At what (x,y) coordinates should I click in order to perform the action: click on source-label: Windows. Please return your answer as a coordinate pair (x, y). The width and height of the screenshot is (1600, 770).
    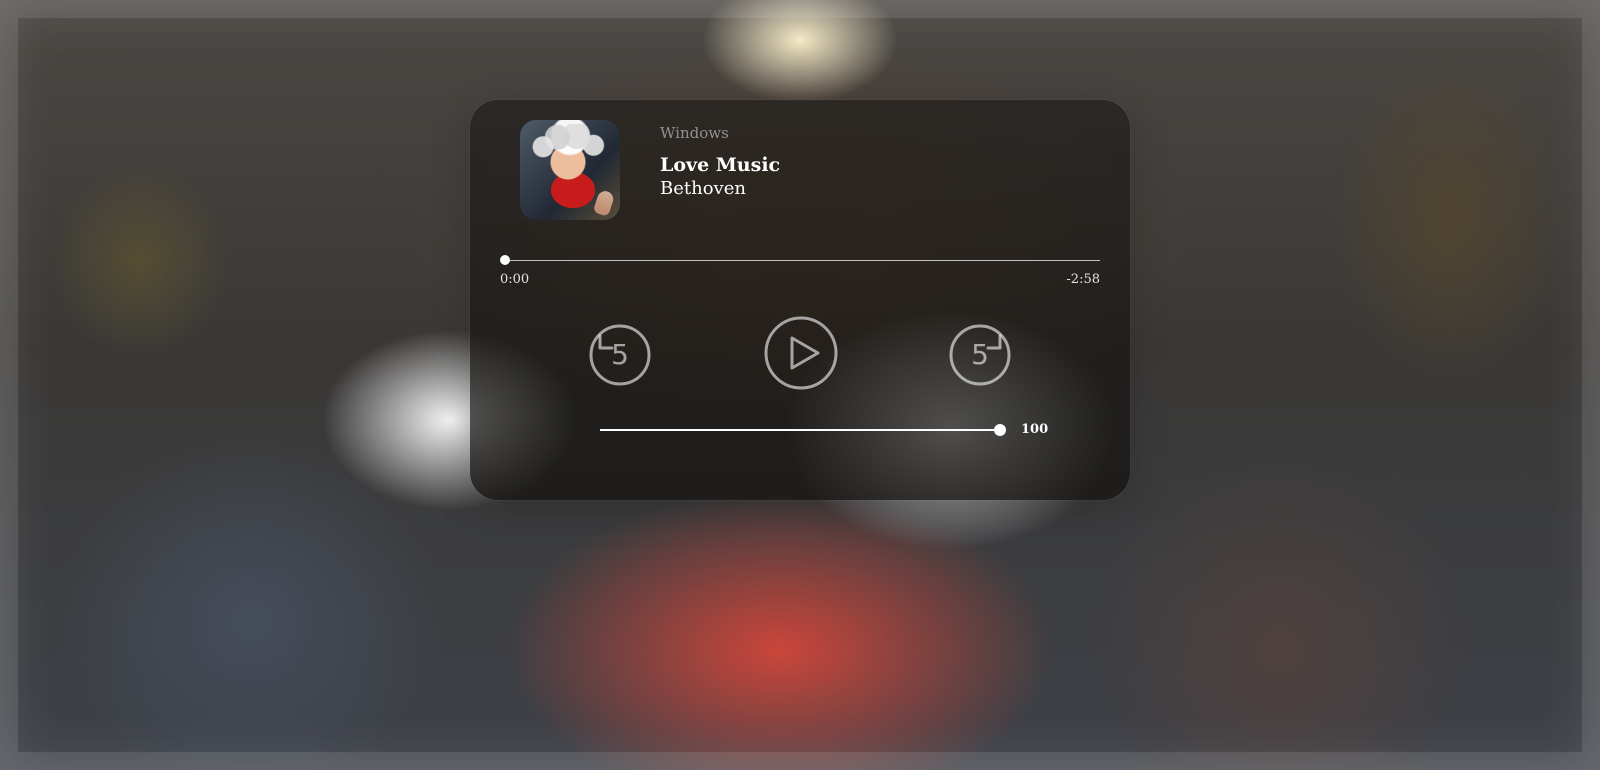
    Looking at the image, I should click on (694, 133).